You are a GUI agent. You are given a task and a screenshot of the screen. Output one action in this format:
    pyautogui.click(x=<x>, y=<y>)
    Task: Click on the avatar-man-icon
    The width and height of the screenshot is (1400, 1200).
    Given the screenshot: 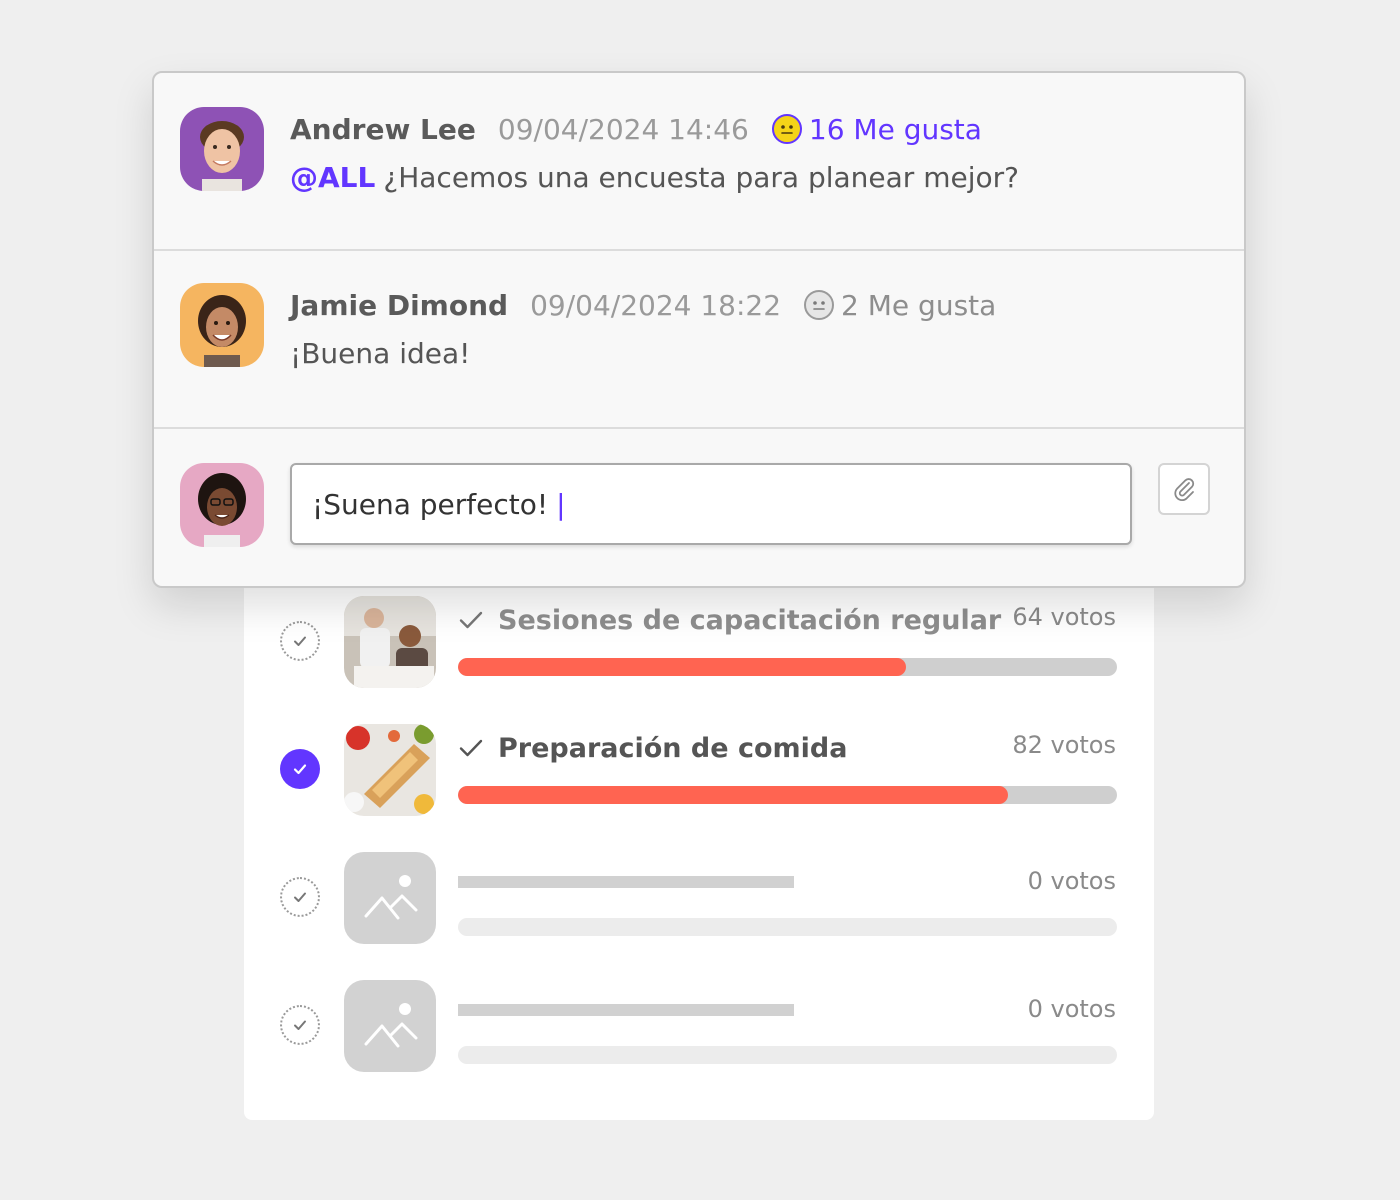 What is the action you would take?
    pyautogui.click(x=222, y=149)
    